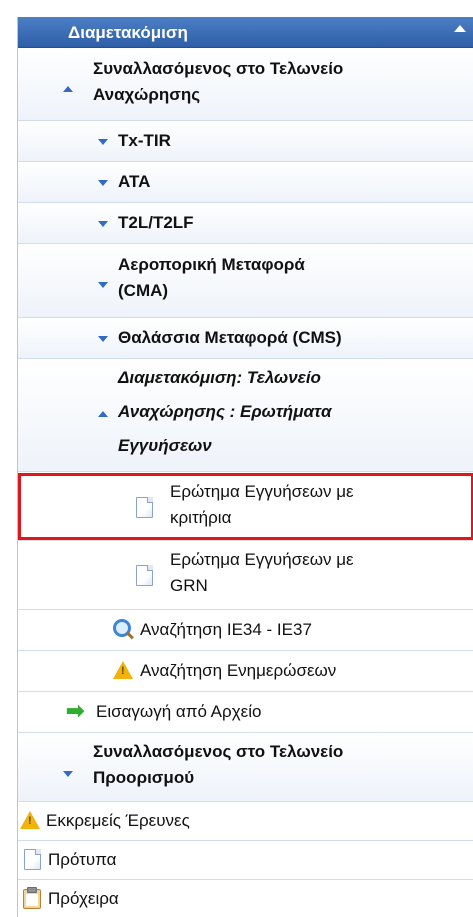  Describe the element at coordinates (245, 281) in the screenshot. I see `menu-item-air-transport: Αεροπορική Μεταφορά (CMA)` at that location.